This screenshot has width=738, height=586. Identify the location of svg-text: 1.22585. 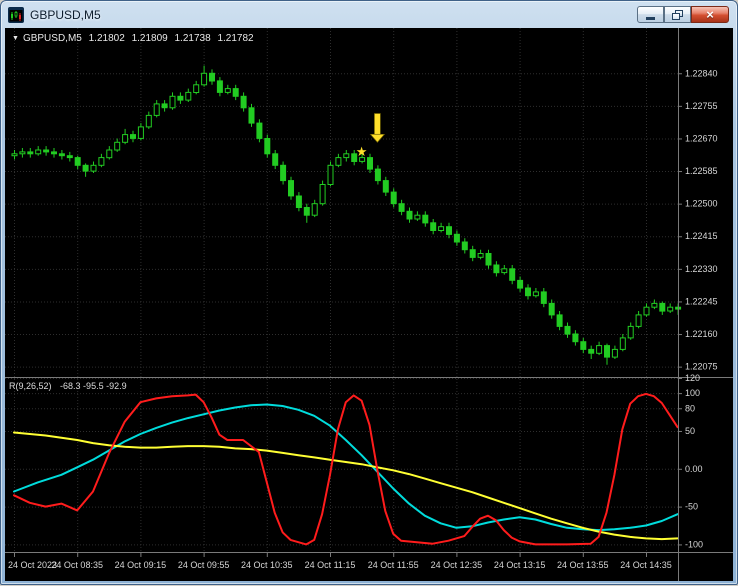
(701, 171).